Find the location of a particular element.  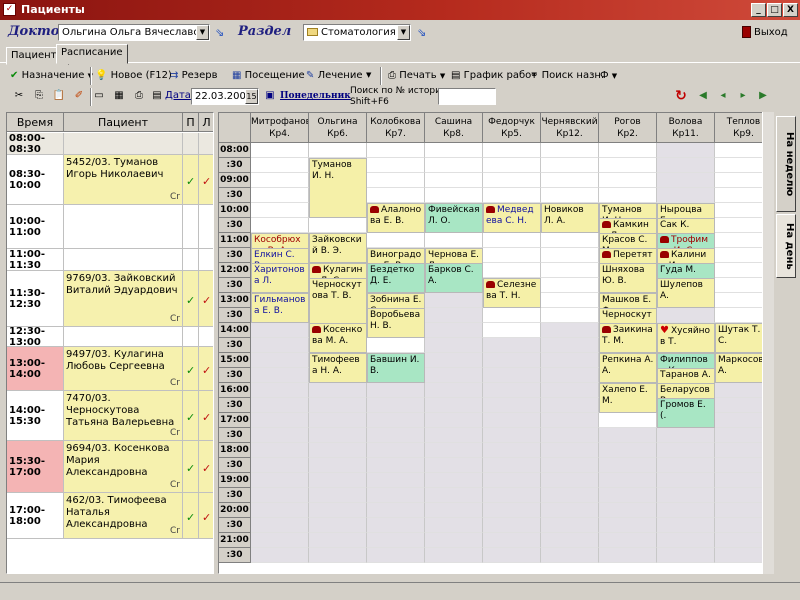

prev-icon: ◂ is located at coordinates (723, 96).